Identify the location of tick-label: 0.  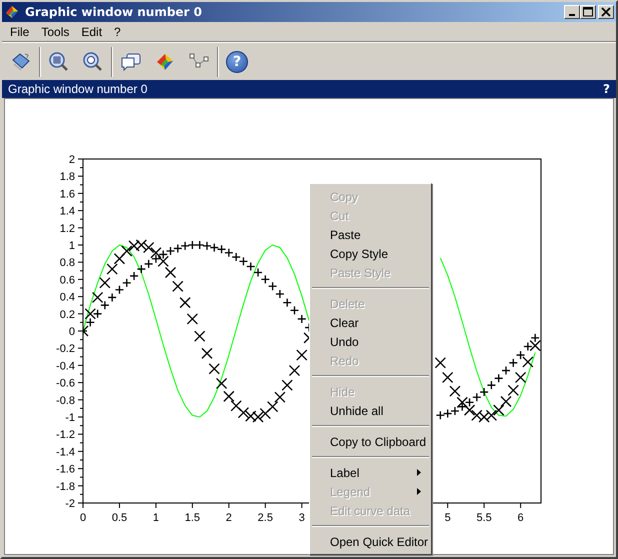
(83, 518).